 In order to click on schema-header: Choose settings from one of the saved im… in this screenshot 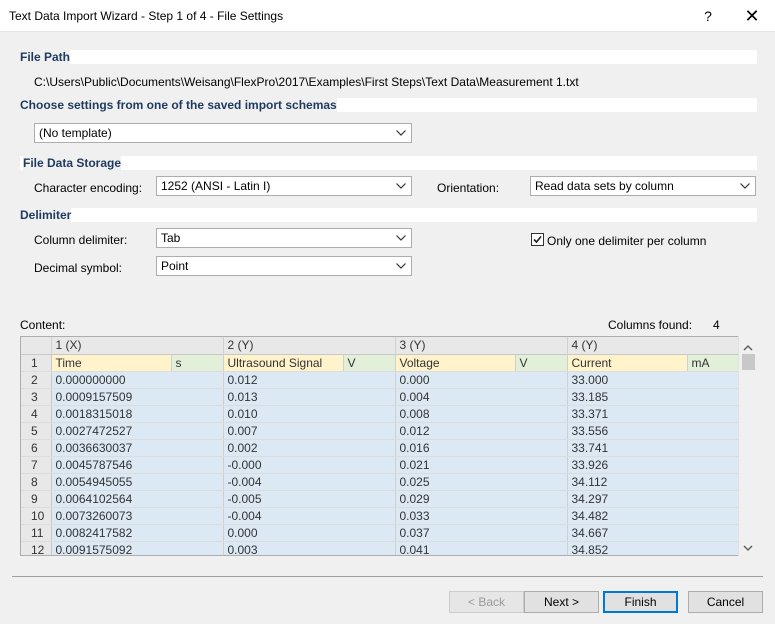, I will do `click(178, 105)`.